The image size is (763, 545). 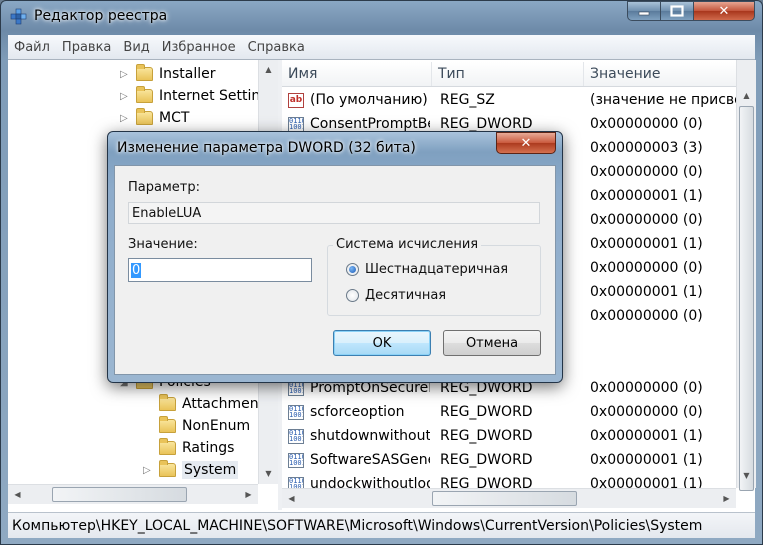 I want to click on list-vertical-scrollbar: ▲ ▼, so click(x=746, y=275).